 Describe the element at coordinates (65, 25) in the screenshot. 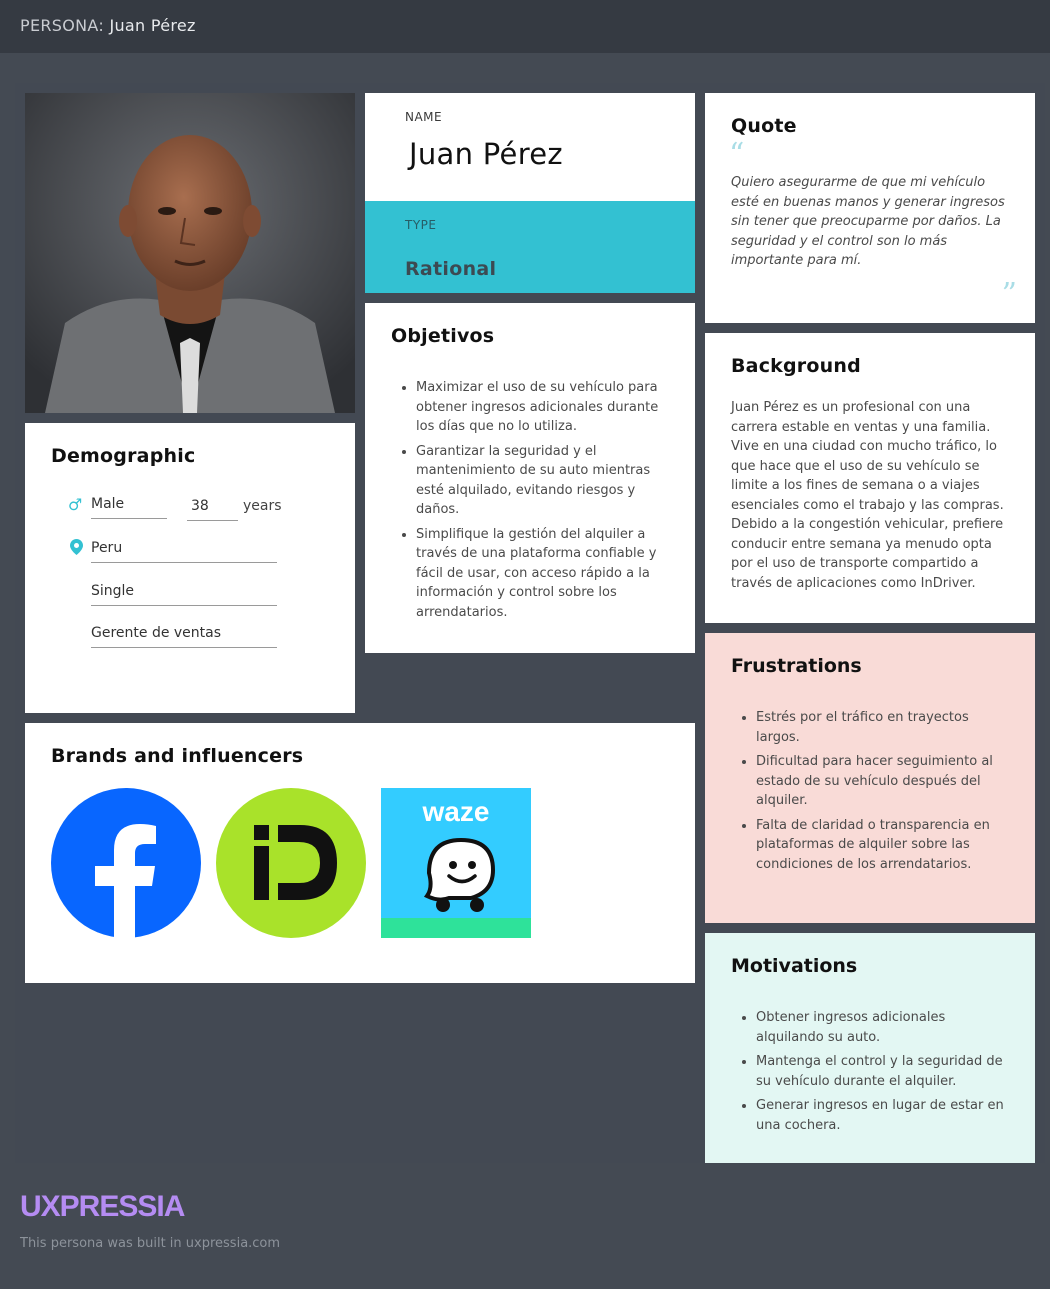

I see `title-prefix: PERSONA:` at that location.